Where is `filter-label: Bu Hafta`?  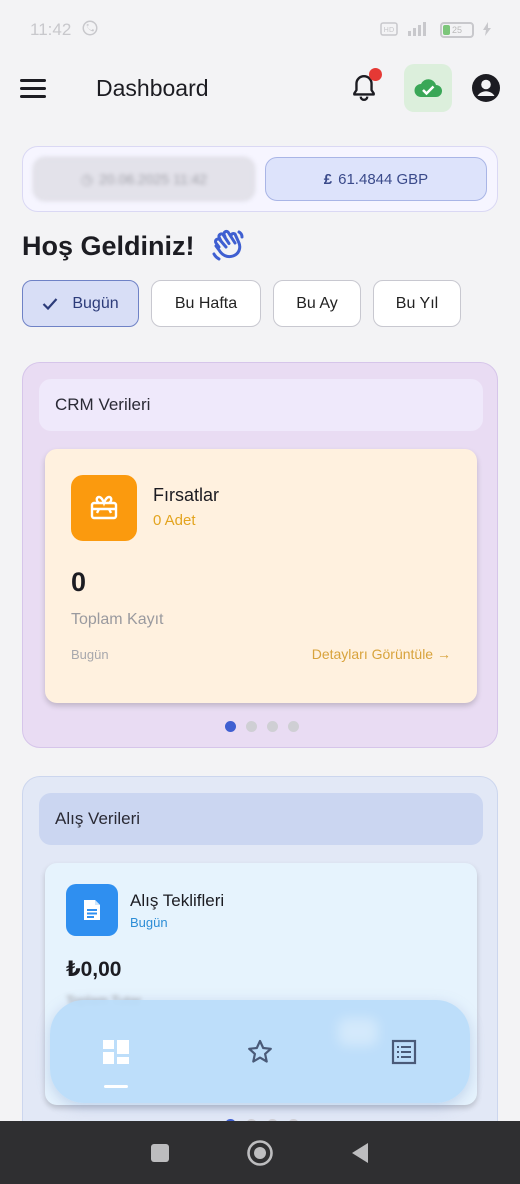
filter-label: Bu Hafta is located at coordinates (206, 303).